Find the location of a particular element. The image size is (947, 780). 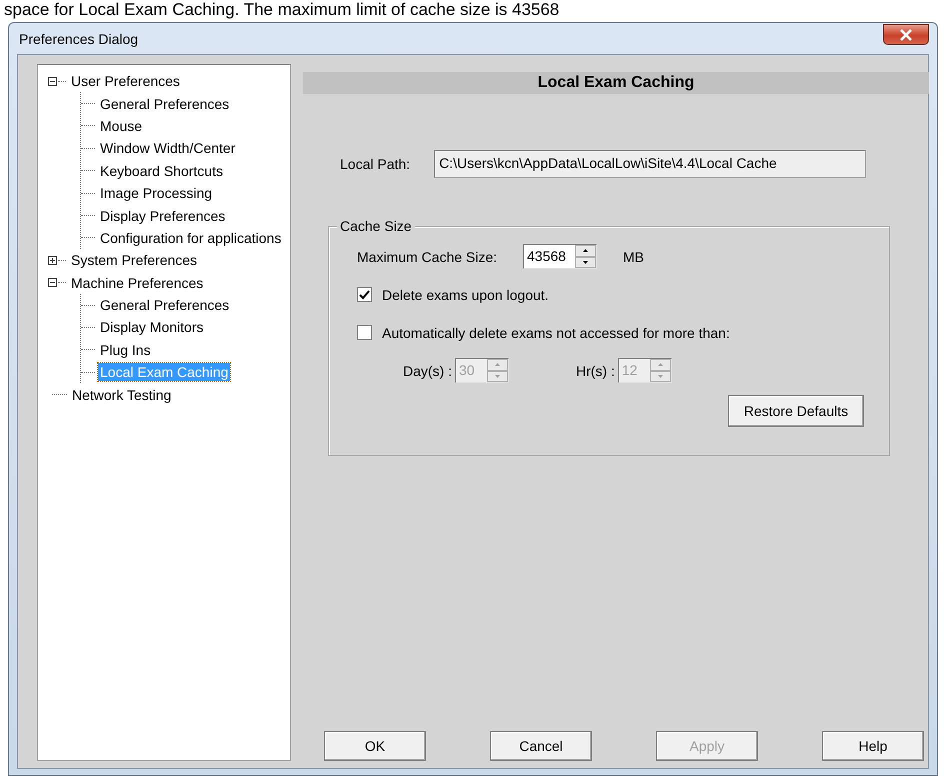

window-title: Preferences Dialog is located at coordinates (78, 38).